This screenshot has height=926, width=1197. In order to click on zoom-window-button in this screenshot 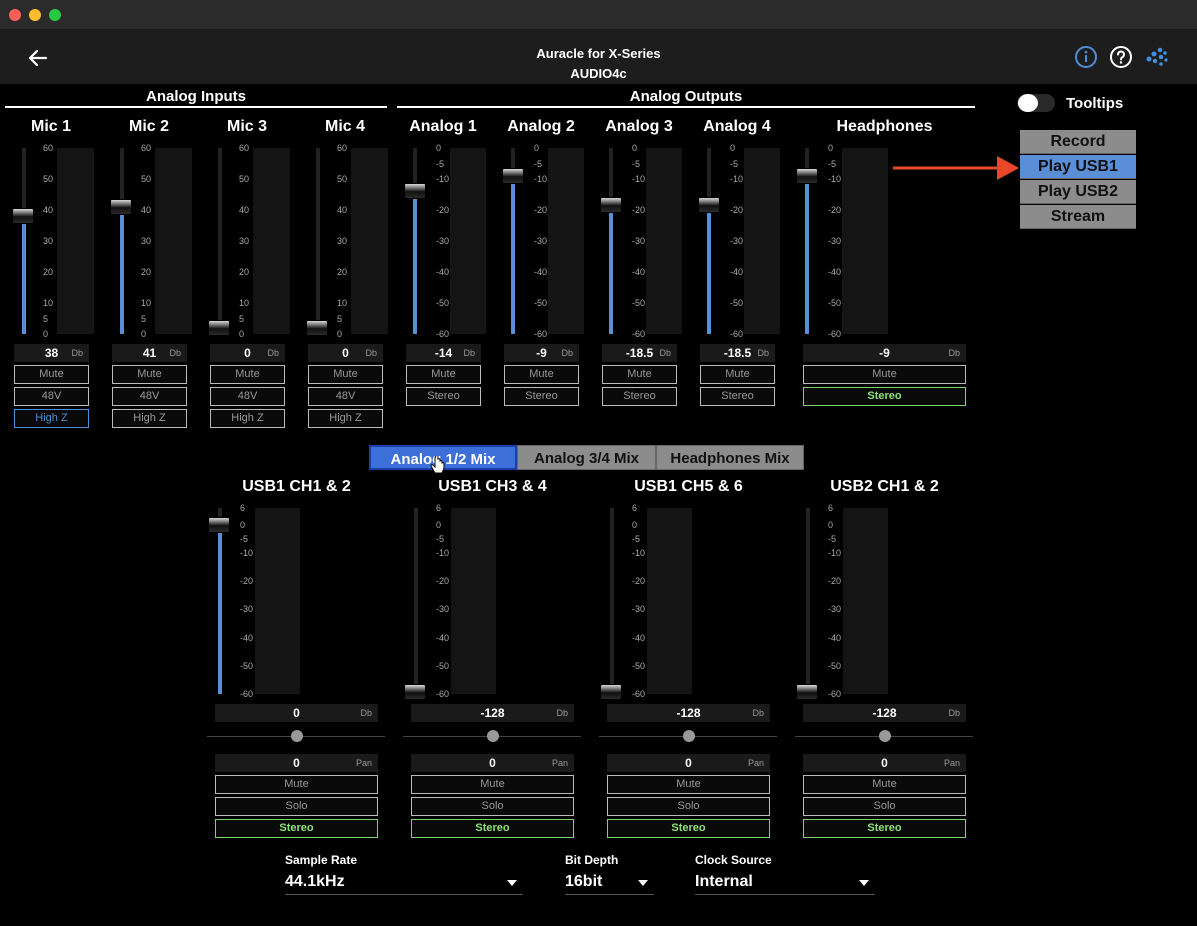, I will do `click(55, 15)`.